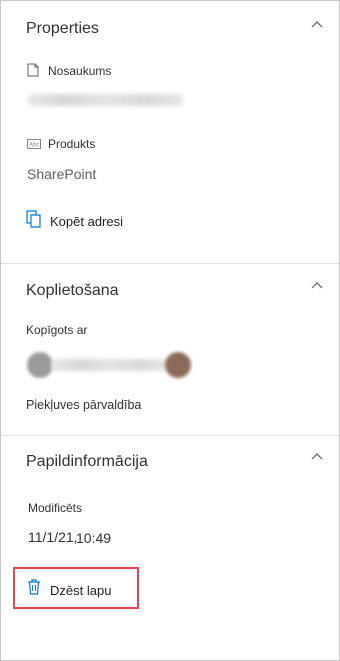 Image resolution: width=340 pixels, height=661 pixels. What do you see at coordinates (110, 365) in the screenshot?
I see `shared-users-redacted` at bounding box center [110, 365].